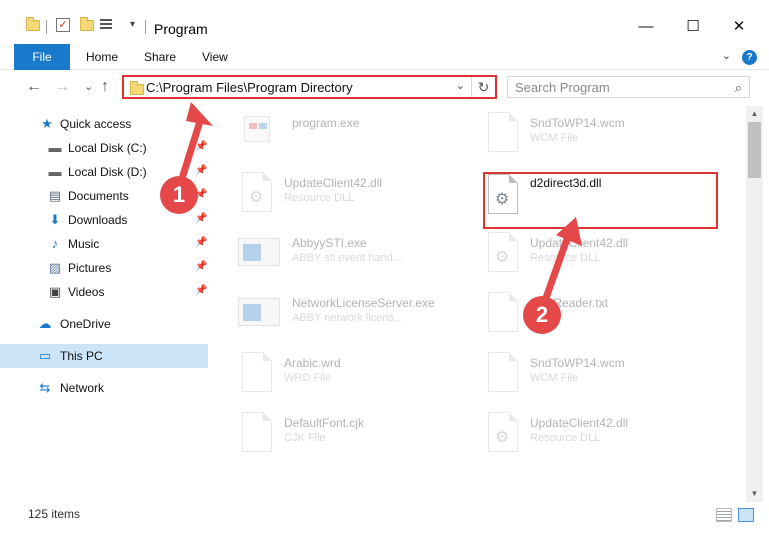  I want to click on step-2-badge: 2, so click(542, 315).